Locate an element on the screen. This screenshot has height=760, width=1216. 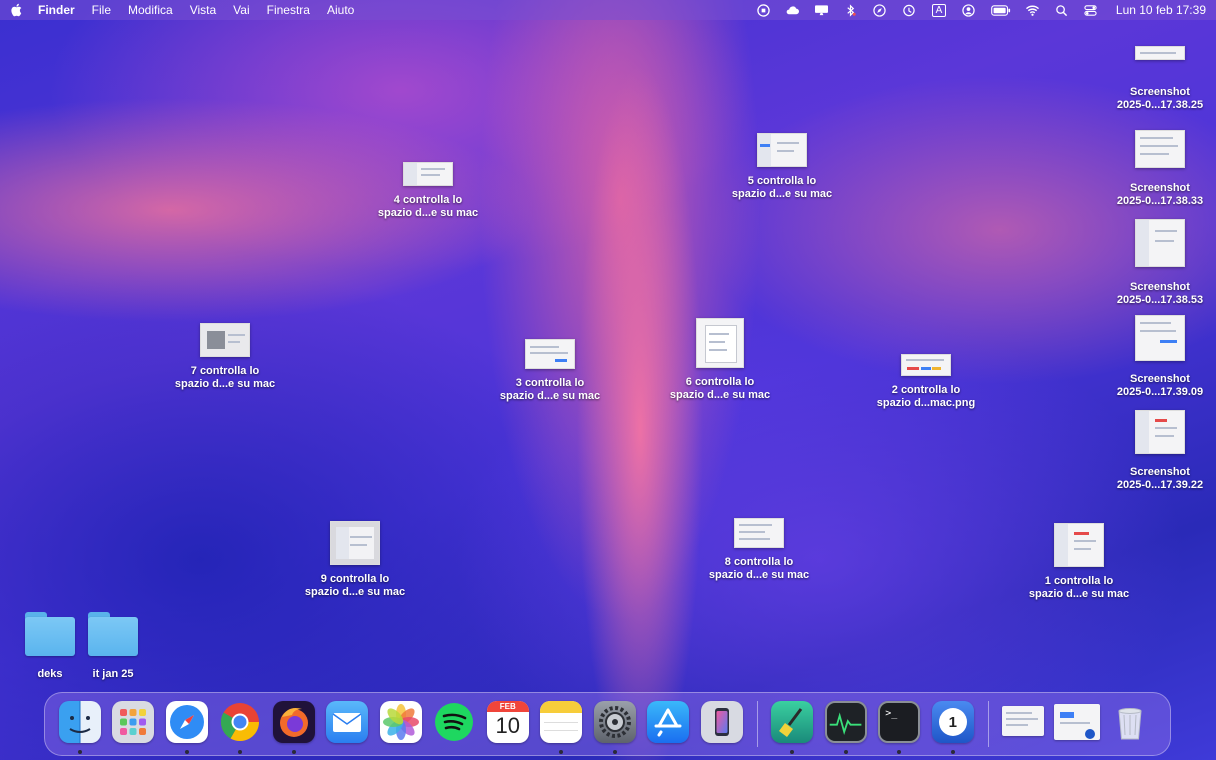
dock-firefox is located at coordinates (294, 724).